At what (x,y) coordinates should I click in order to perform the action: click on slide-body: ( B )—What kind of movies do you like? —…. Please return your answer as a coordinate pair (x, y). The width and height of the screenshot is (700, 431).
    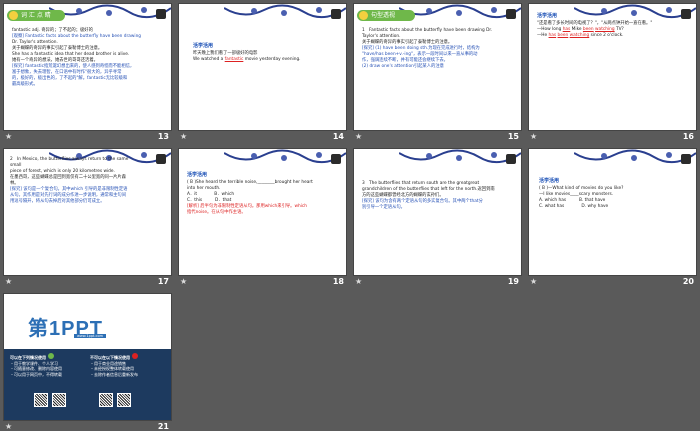
    Looking at the image, I should click on (581, 197).